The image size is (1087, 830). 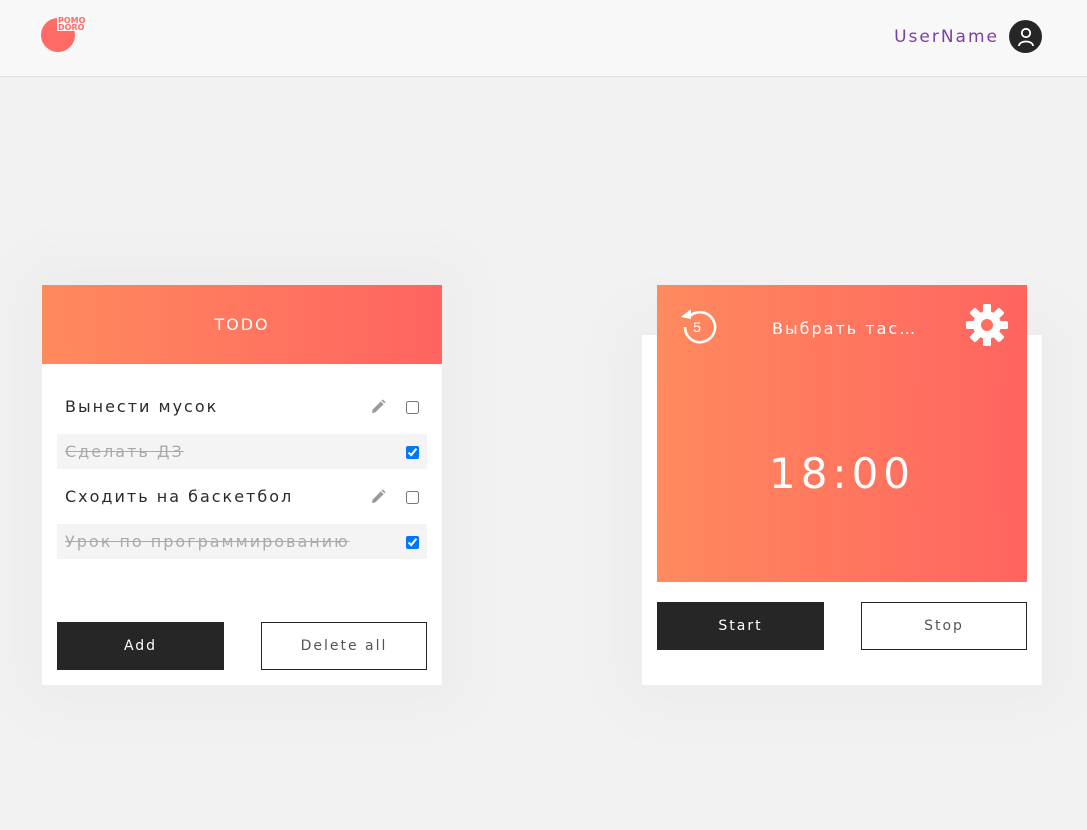 What do you see at coordinates (842, 433) in the screenshot?
I see `timer-panel: 5 Выбрать тас… 18:00` at bounding box center [842, 433].